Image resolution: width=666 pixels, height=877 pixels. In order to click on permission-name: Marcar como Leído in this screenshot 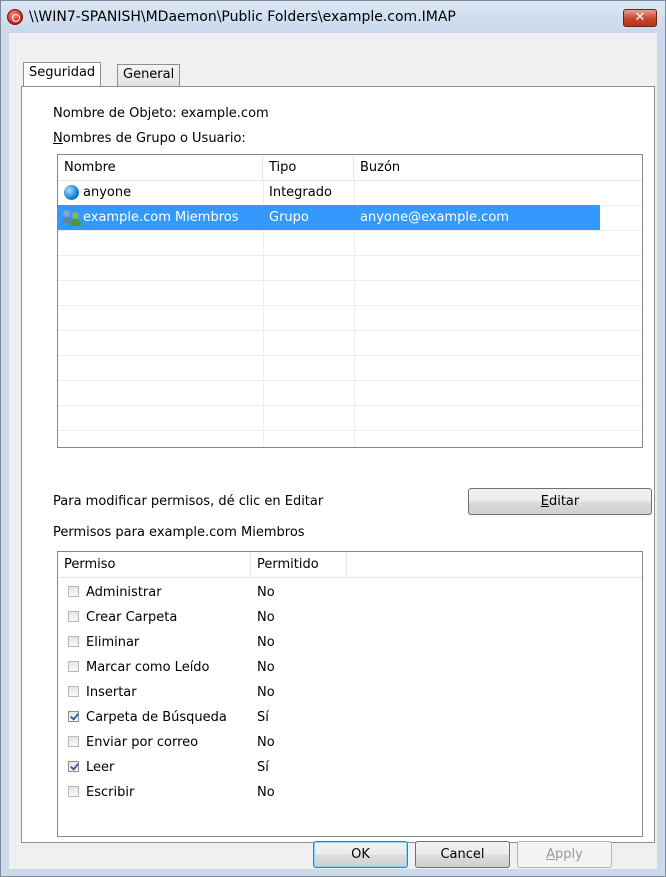, I will do `click(148, 667)`.